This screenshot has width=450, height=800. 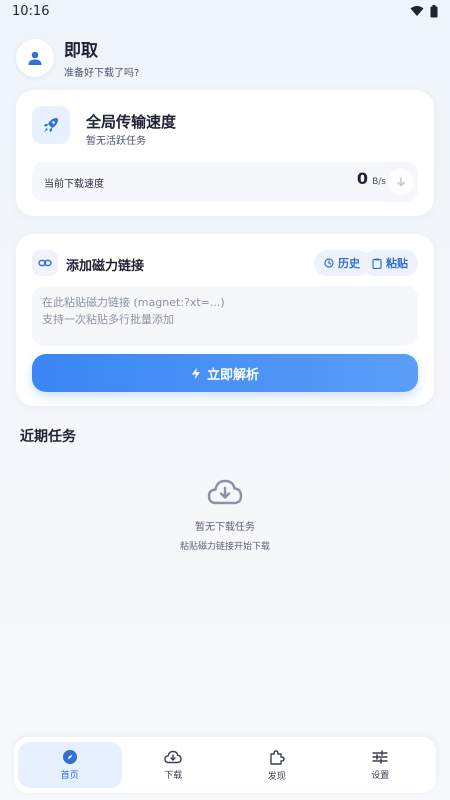 What do you see at coordinates (195, 373) in the screenshot?
I see `lightning-icon` at bounding box center [195, 373].